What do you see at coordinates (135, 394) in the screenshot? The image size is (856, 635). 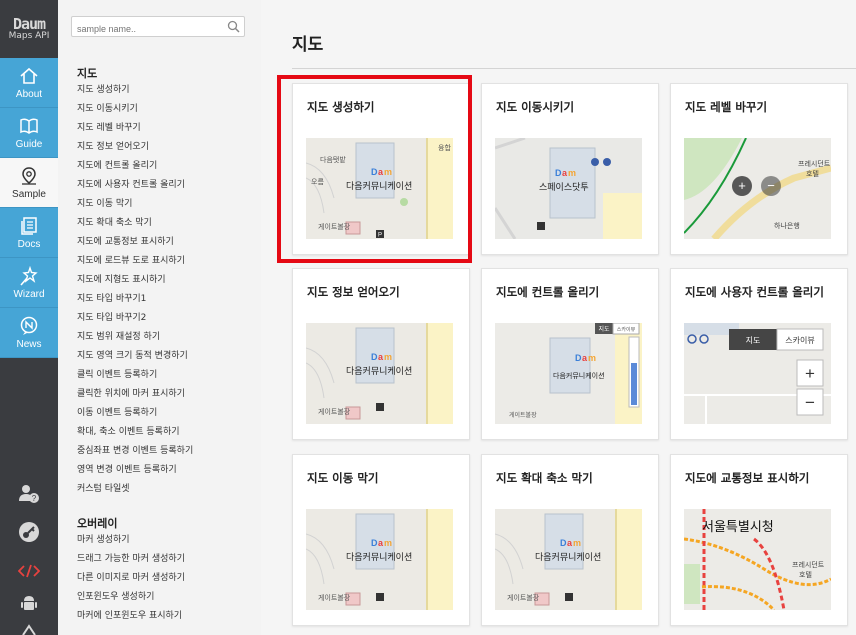 I see `sidebar-item: 클릭한 위치에 마커 표시하기` at bounding box center [135, 394].